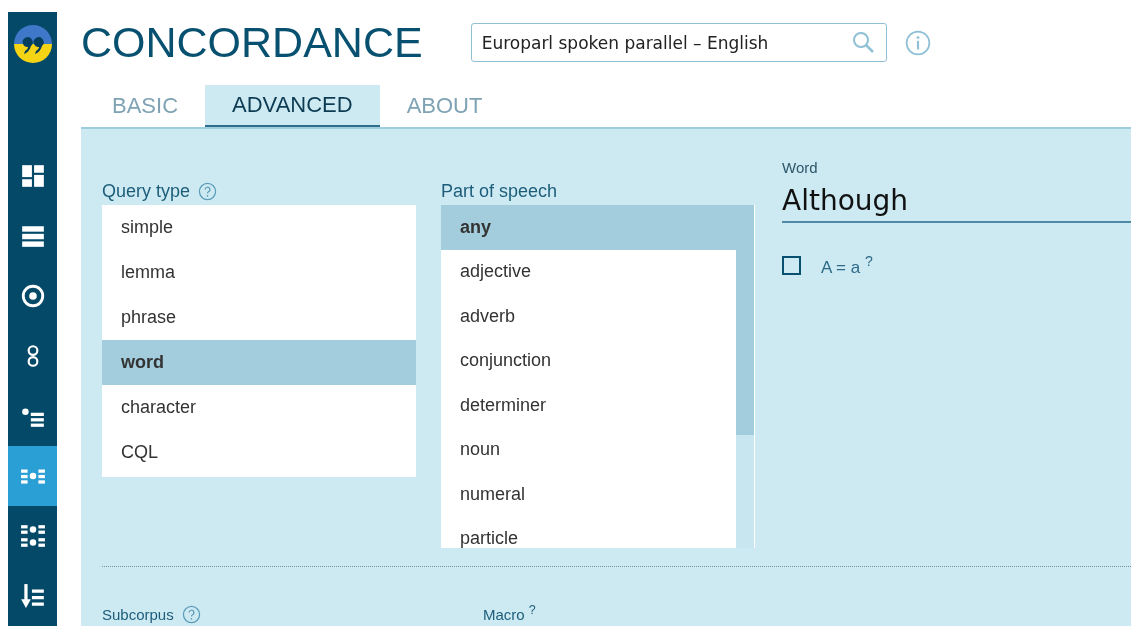  What do you see at coordinates (678, 42) in the screenshot?
I see `corpus-search-field: Europarl spoken parallel – English` at bounding box center [678, 42].